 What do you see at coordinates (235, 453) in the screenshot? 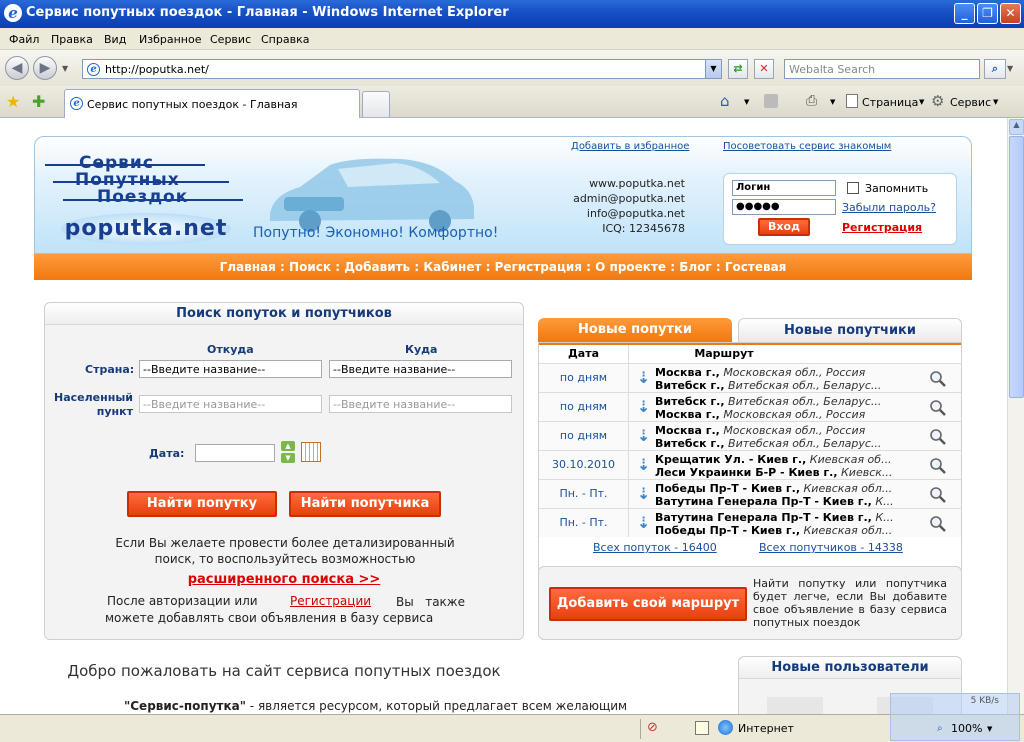
I see `date-input` at bounding box center [235, 453].